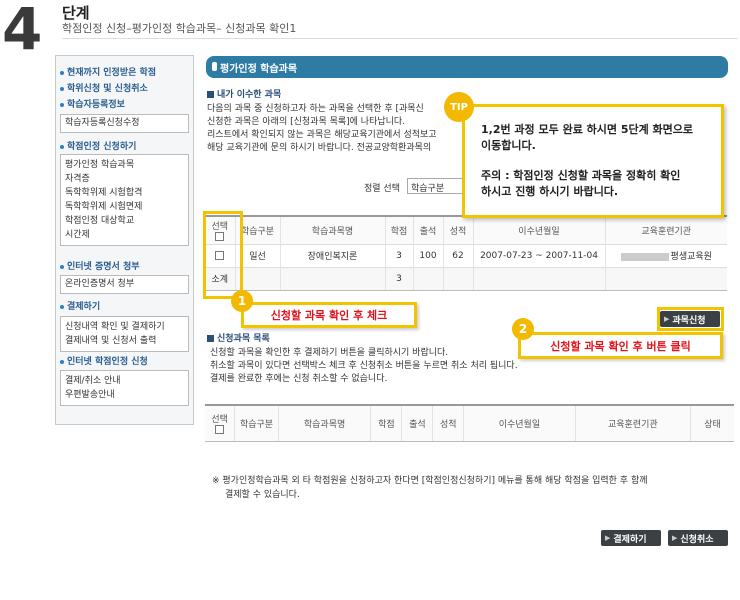 Image resolution: width=740 pixels, height=600 pixels. Describe the element at coordinates (238, 337) in the screenshot. I see `section-applied-title: 신청과목 목록` at that location.